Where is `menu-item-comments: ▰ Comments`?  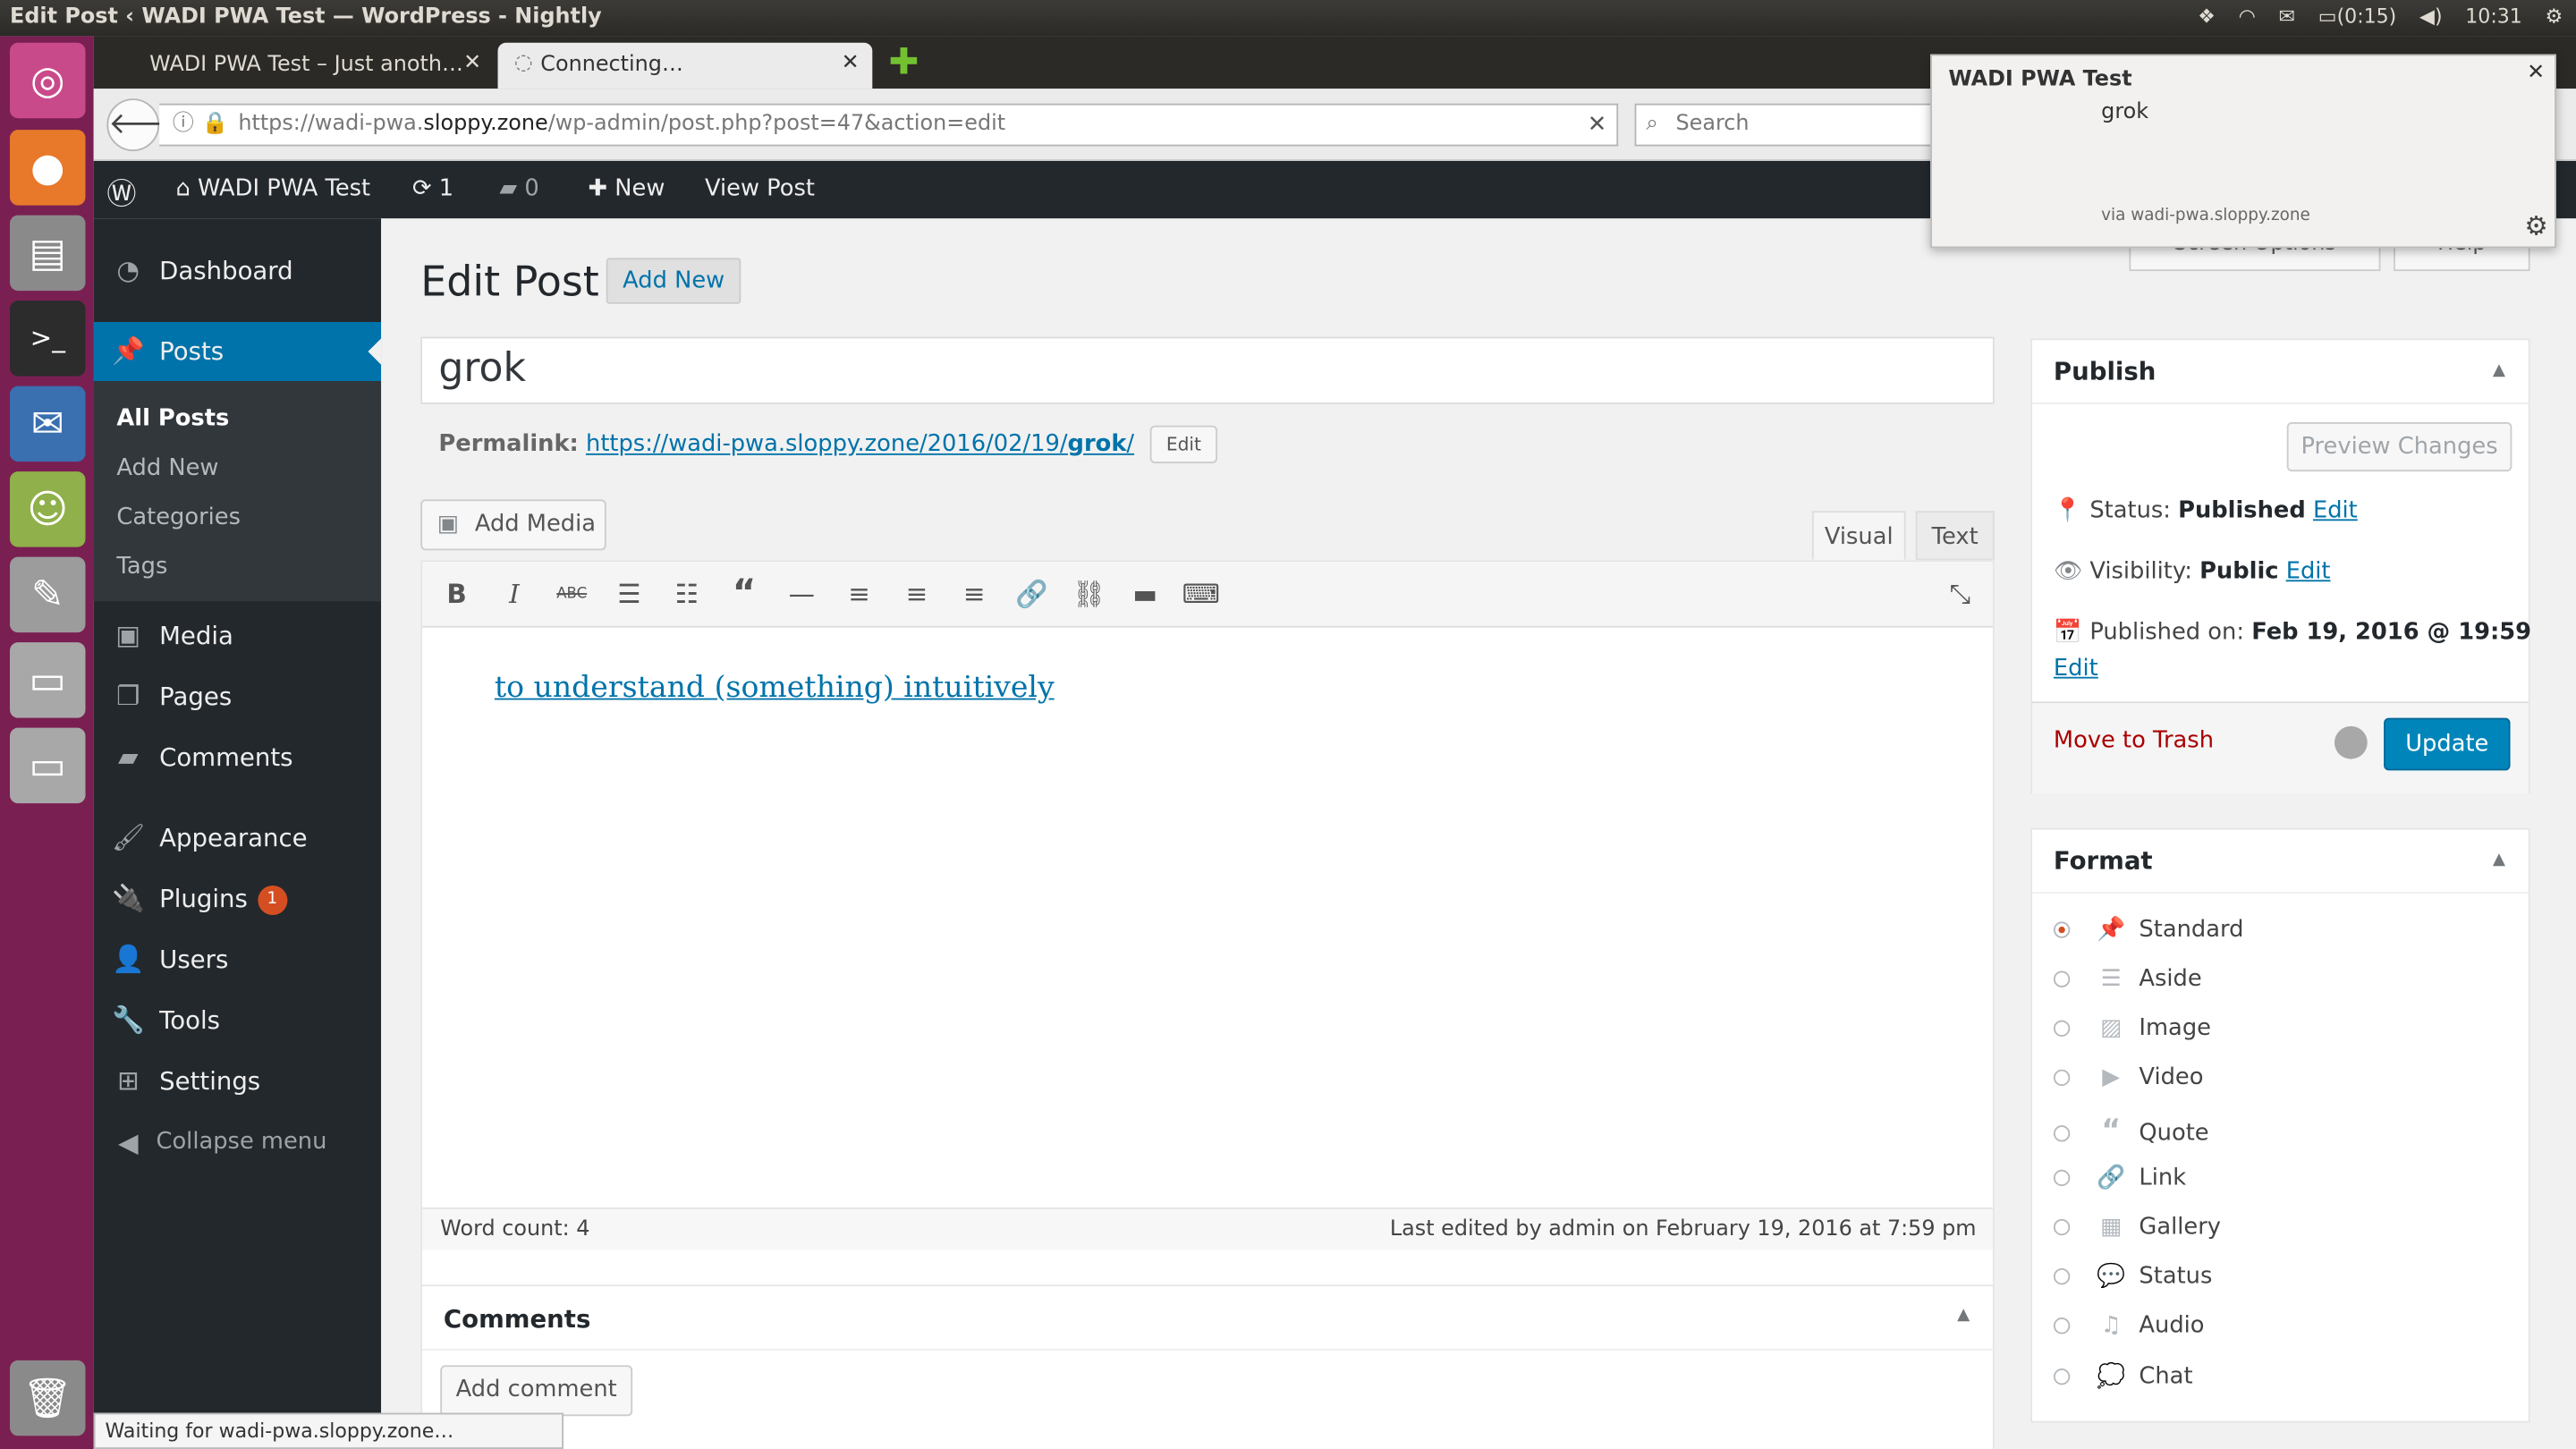 menu-item-comments: ▰ Comments is located at coordinates (237, 757).